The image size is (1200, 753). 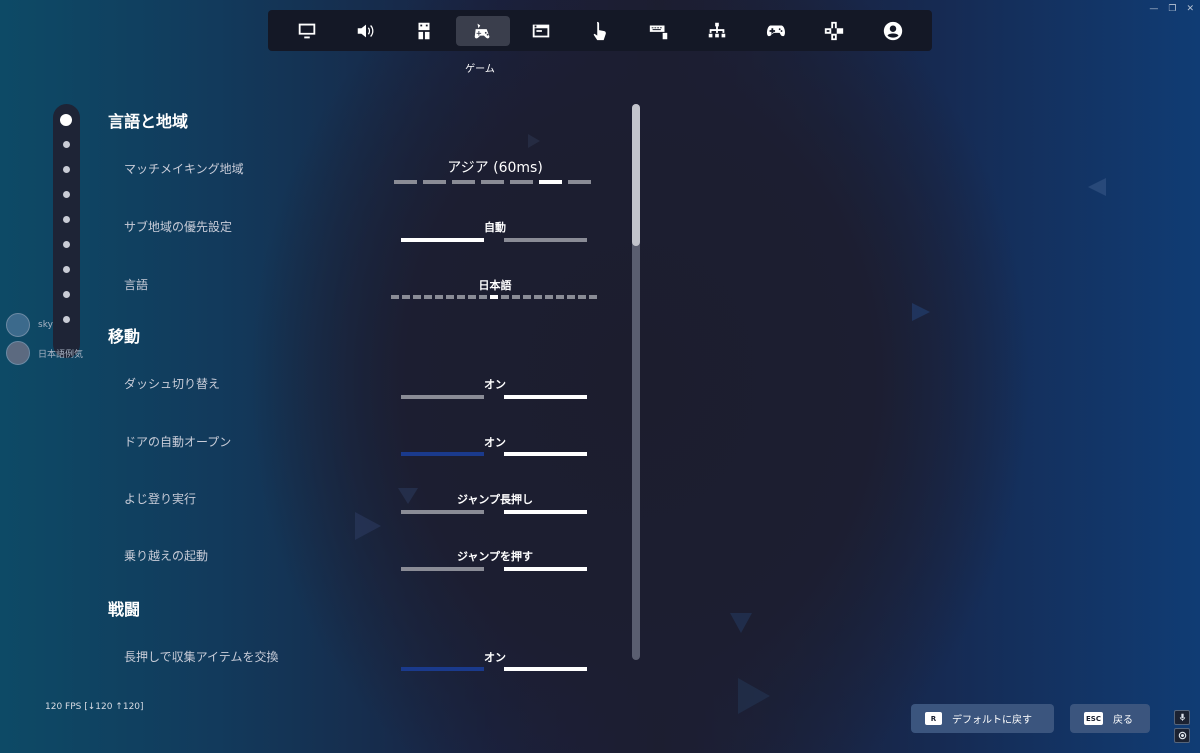 I want to click on section-heading-region: 言語と地域, so click(x=148, y=121).